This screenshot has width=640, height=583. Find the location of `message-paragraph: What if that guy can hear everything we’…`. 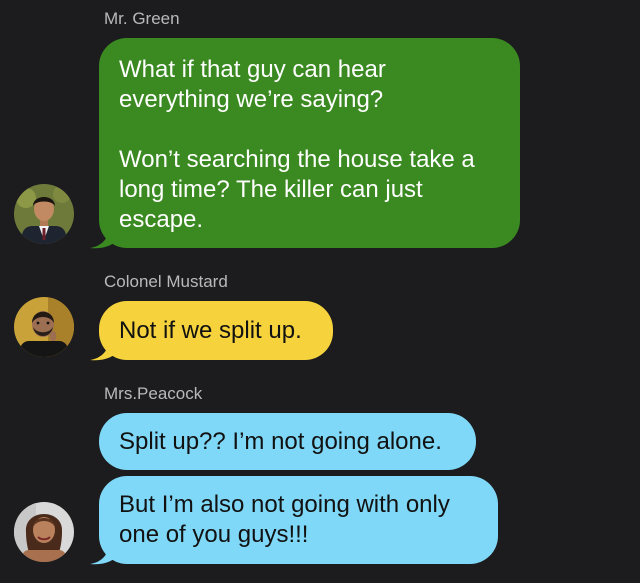

message-paragraph: What if that guy can hear everything we’… is located at coordinates (309, 85).